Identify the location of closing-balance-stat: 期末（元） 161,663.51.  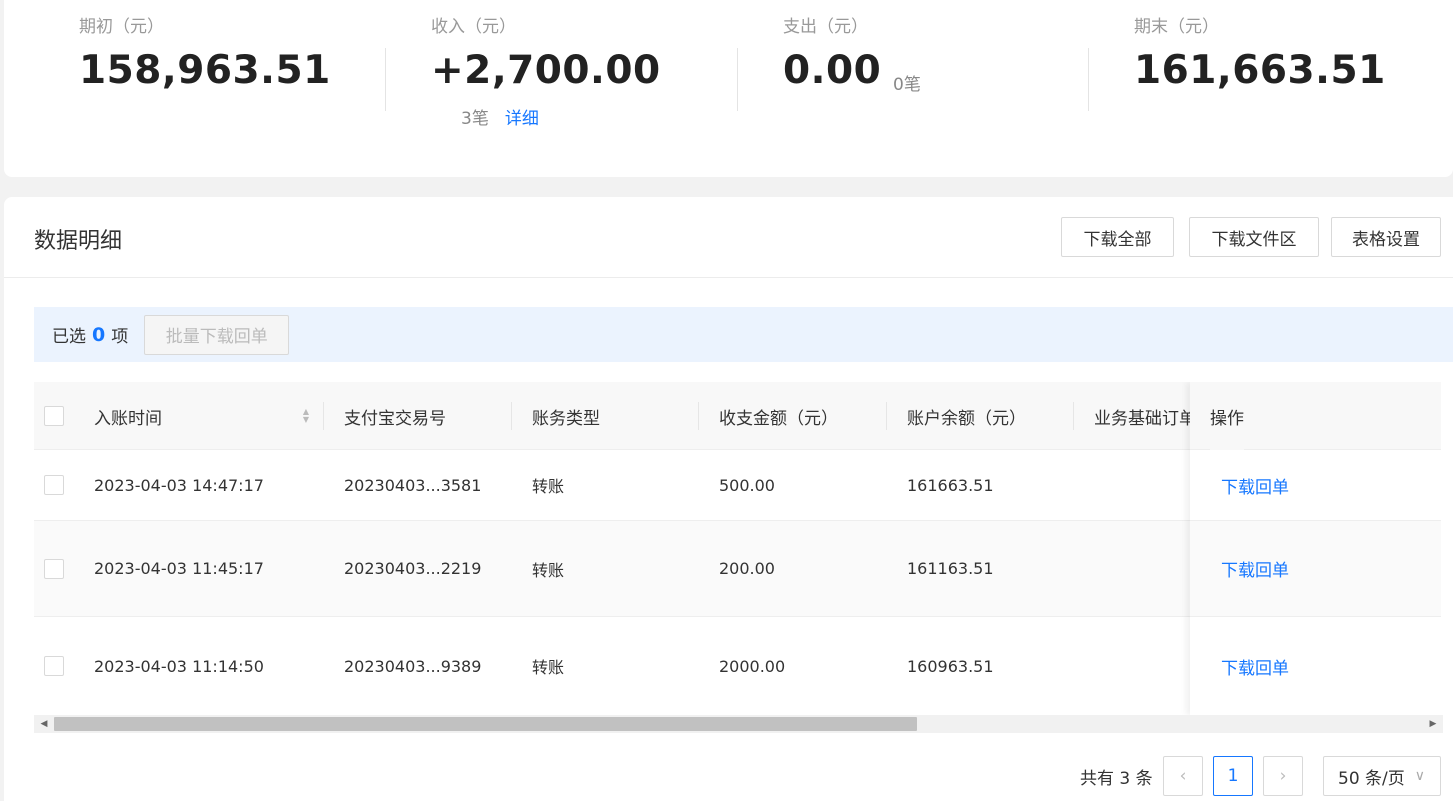
(1260, 55).